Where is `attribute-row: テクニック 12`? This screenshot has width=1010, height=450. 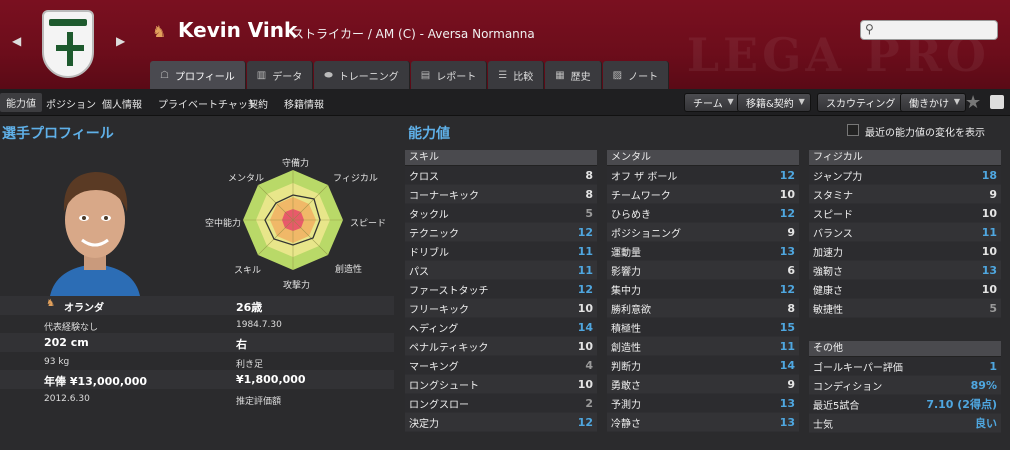
attribute-row: テクニック 12 is located at coordinates (501, 232).